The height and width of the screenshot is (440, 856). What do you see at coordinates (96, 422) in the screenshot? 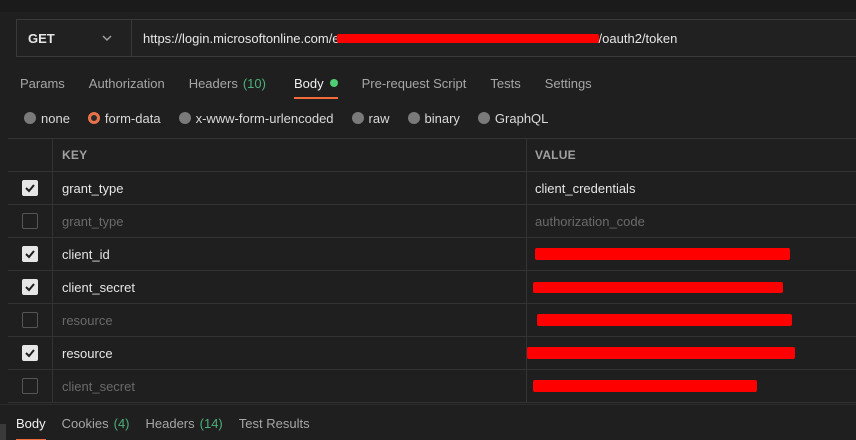
I see `response-tab-cookies: Cookies (4)` at bounding box center [96, 422].